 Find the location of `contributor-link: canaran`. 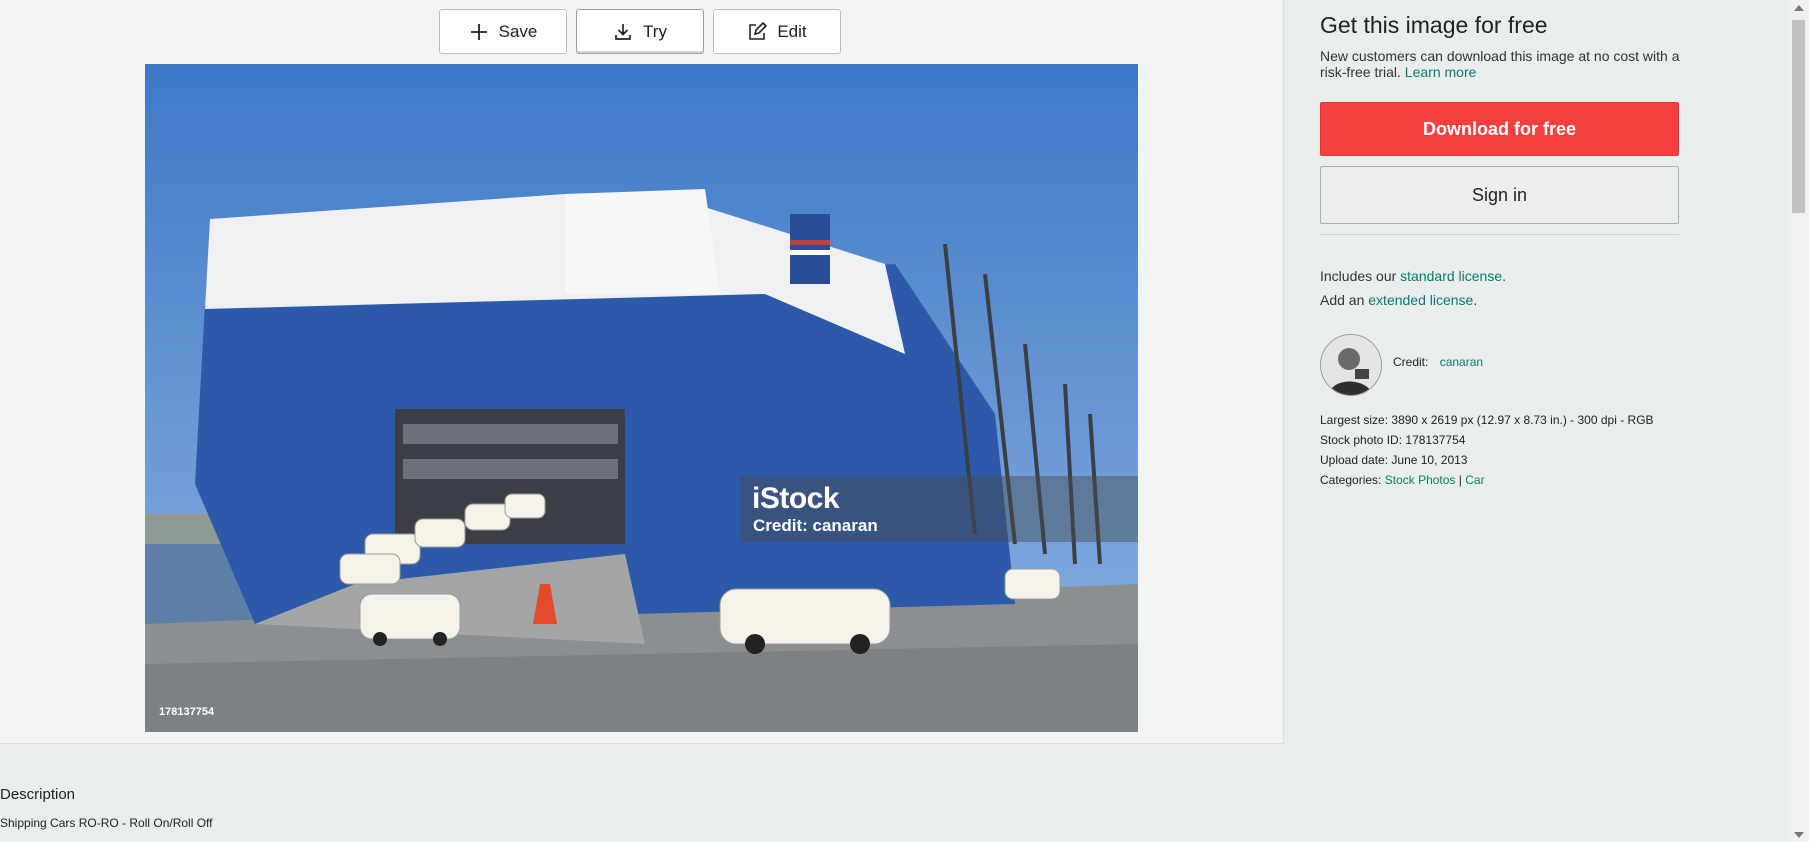

contributor-link: canaran is located at coordinates (1461, 362).